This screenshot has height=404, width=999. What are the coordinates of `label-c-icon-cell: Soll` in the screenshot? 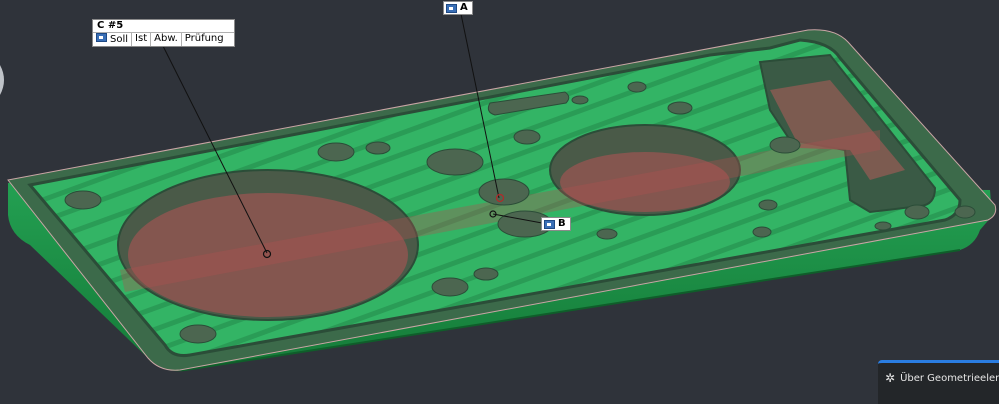 It's located at (113, 39).